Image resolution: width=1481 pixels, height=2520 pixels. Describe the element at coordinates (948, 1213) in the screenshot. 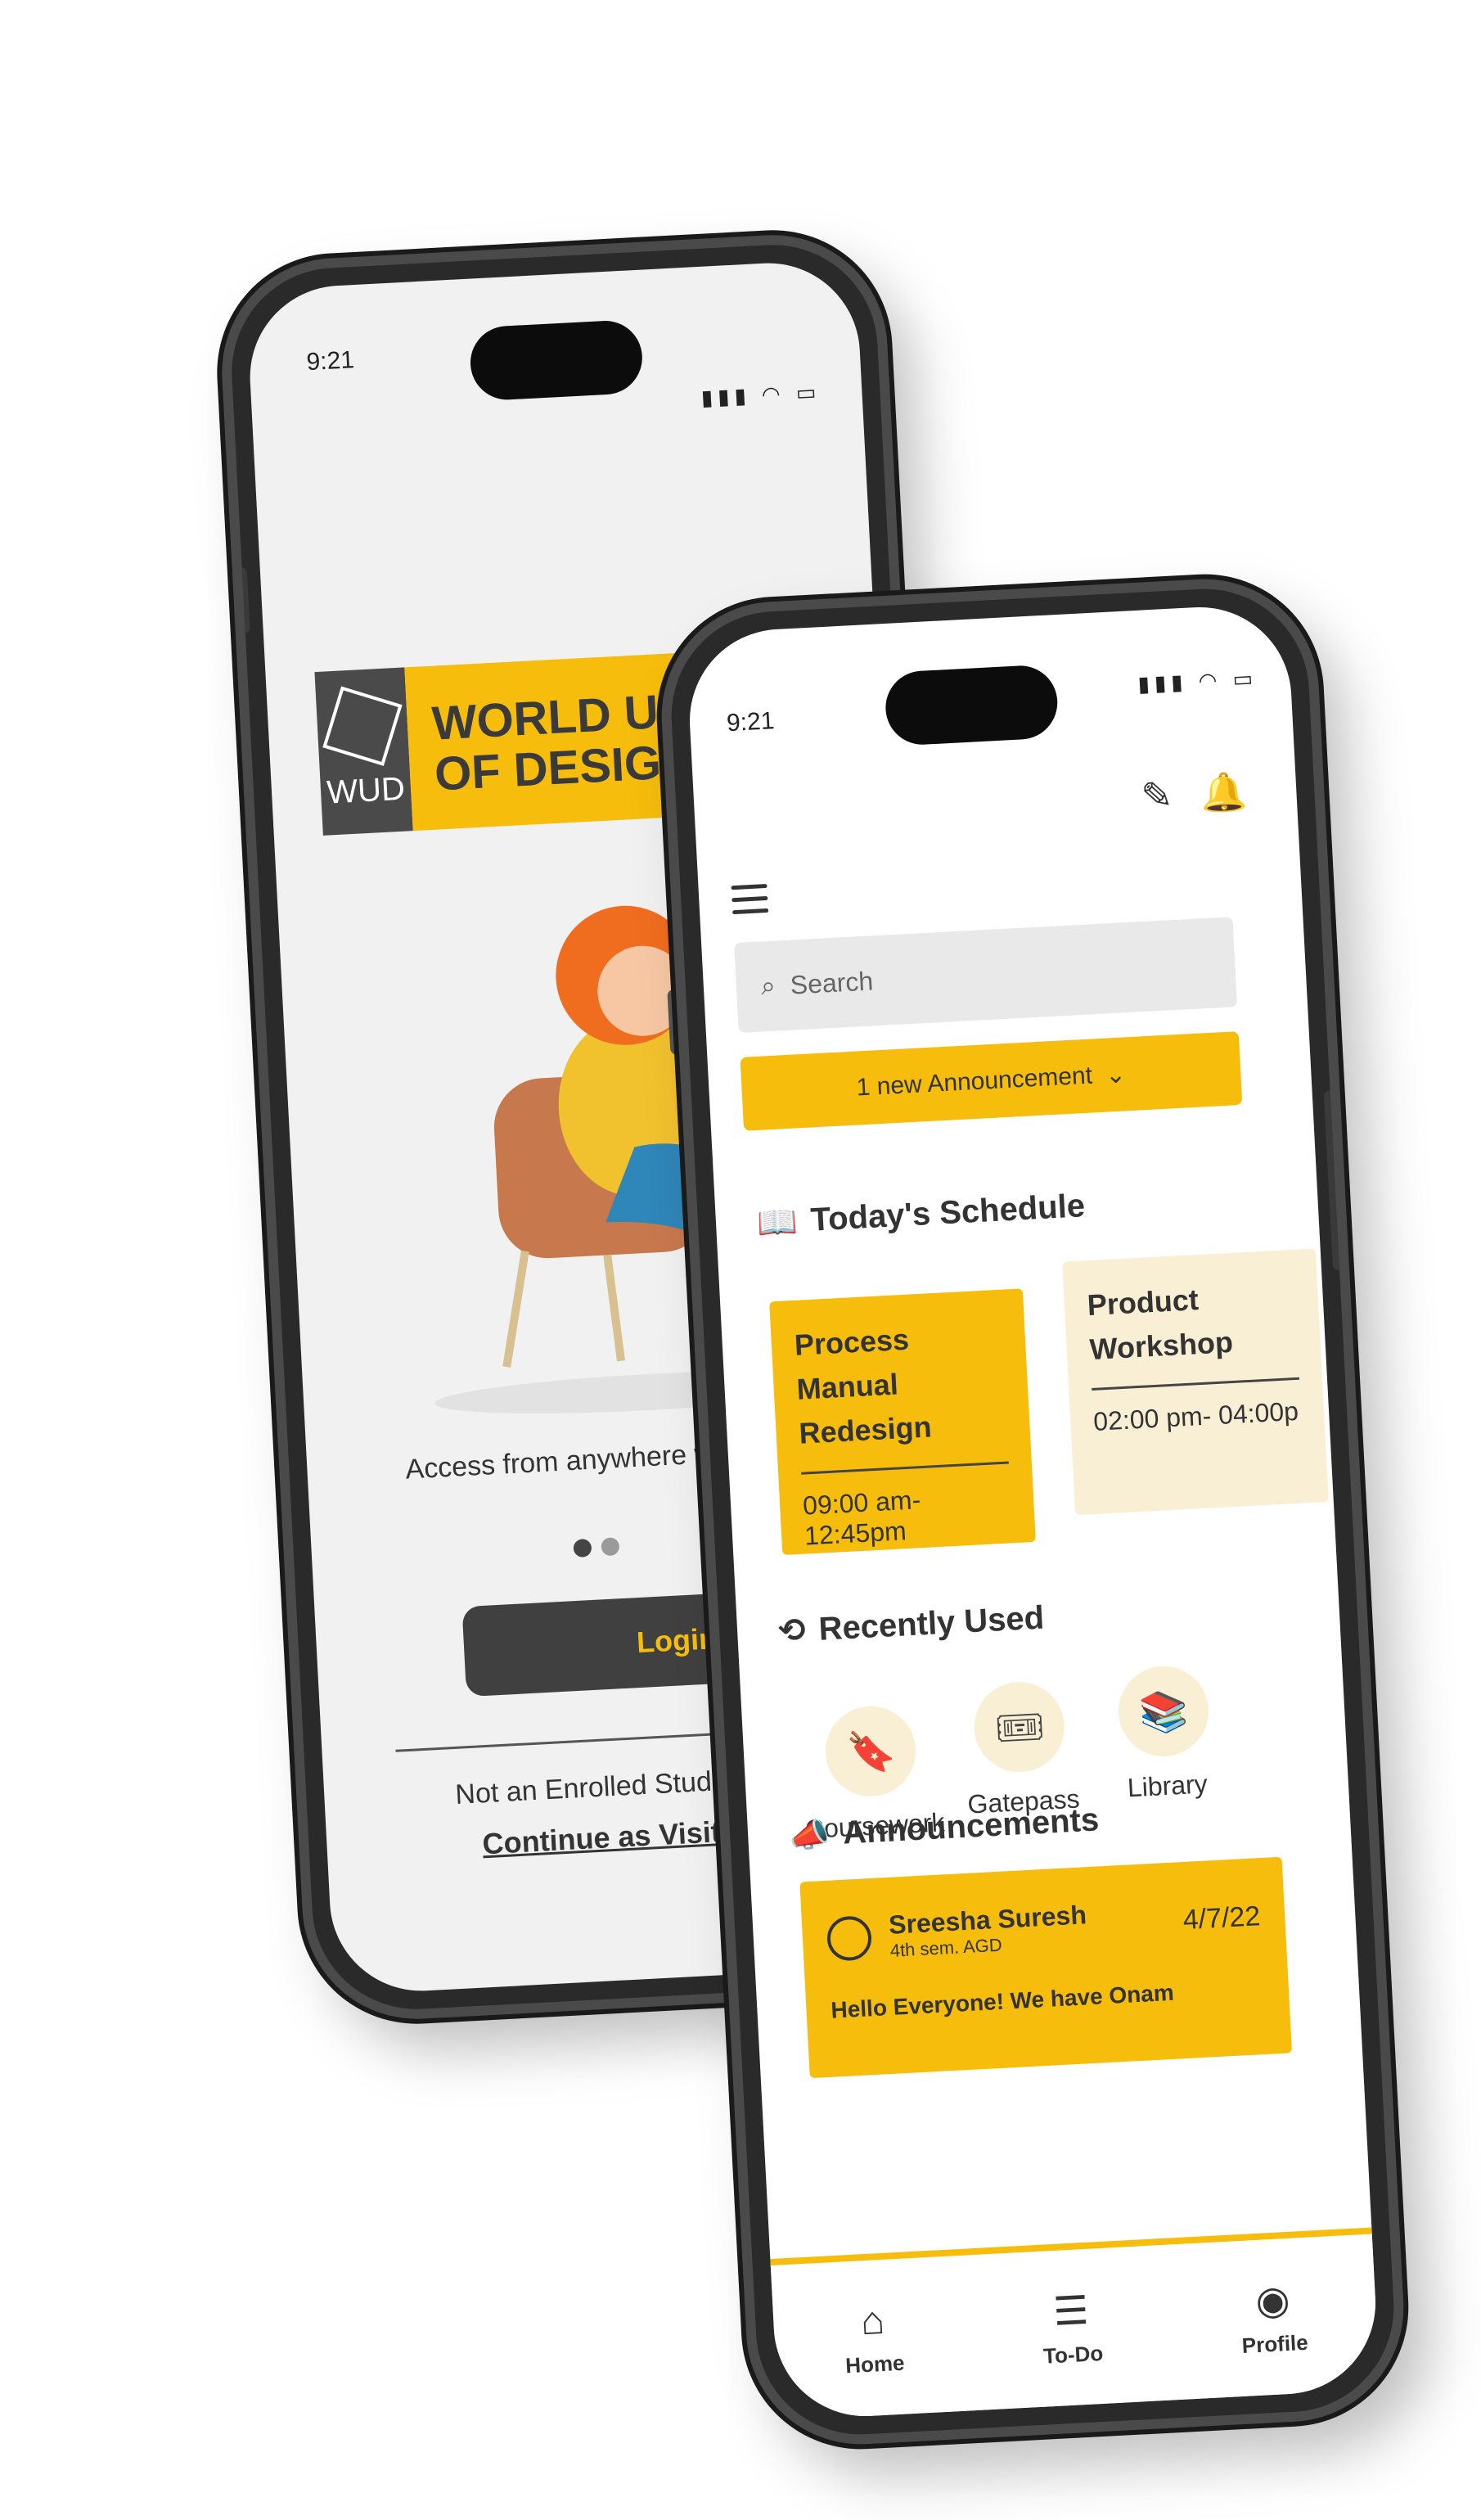

I see `schedule-title-label: Today's Schedule` at that location.